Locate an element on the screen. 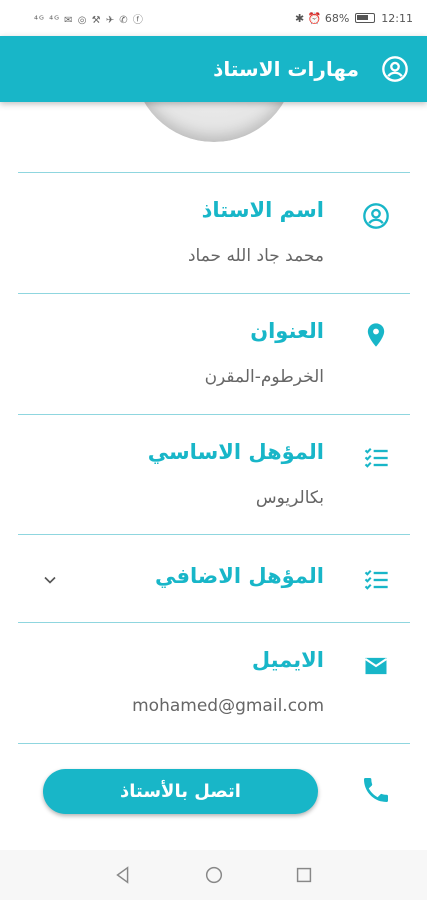  system-nav-bar is located at coordinates (213, 875).